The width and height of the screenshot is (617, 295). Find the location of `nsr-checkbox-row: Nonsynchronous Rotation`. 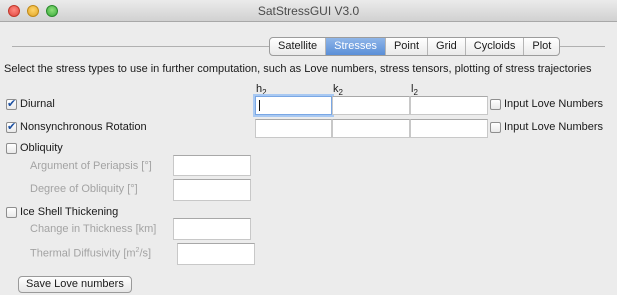

nsr-checkbox-row: Nonsynchronous Rotation is located at coordinates (76, 126).